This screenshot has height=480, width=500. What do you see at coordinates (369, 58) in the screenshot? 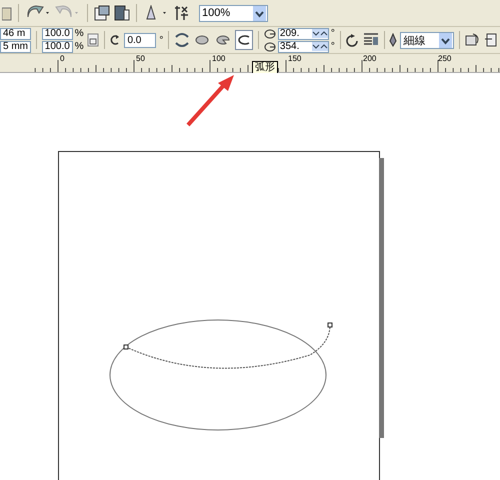
I see `ruler-label: 200` at bounding box center [369, 58].